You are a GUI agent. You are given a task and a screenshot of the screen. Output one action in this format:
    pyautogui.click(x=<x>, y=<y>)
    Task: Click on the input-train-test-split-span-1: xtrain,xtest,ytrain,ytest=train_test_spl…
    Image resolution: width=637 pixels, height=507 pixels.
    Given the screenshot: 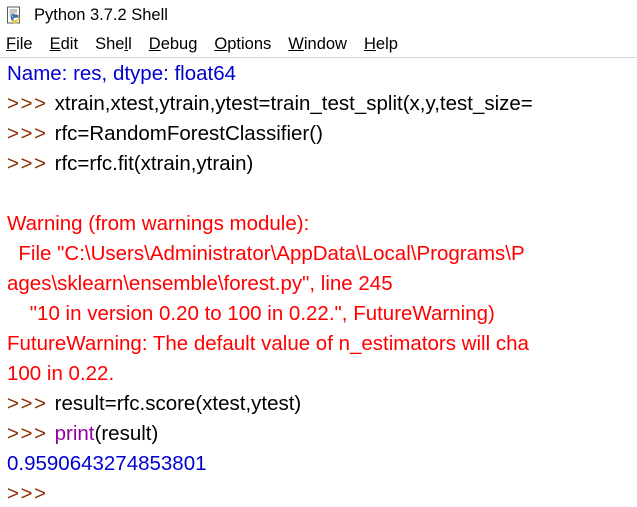 What is the action you would take?
    pyautogui.click(x=293, y=103)
    